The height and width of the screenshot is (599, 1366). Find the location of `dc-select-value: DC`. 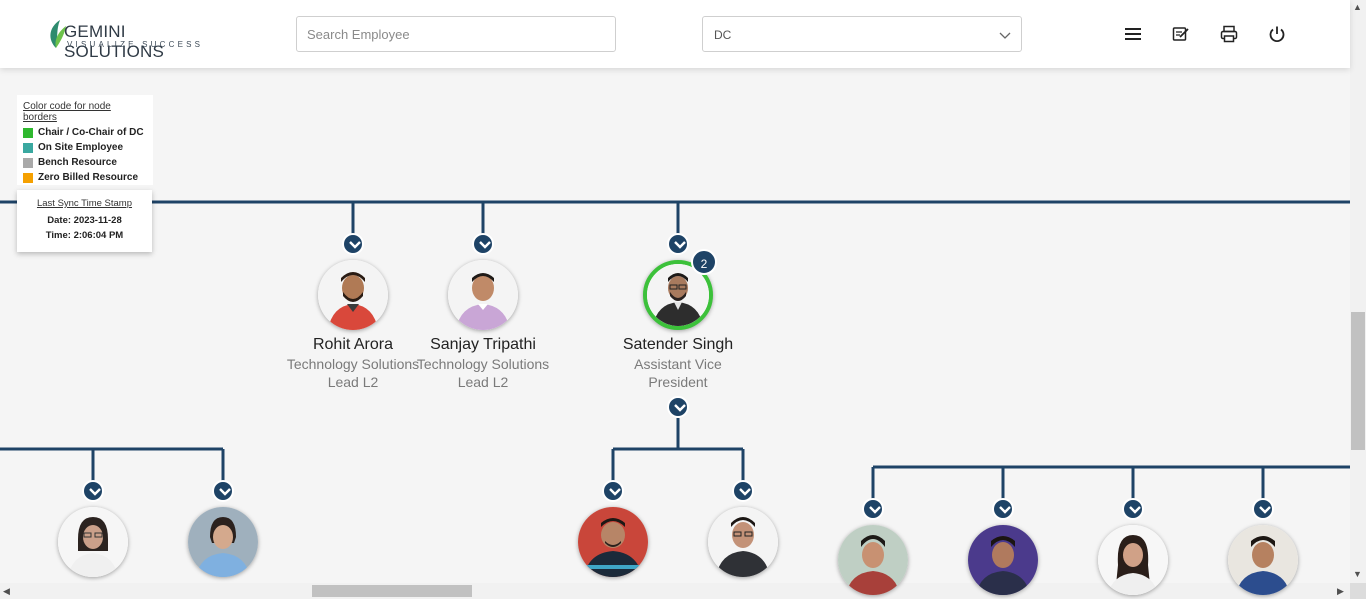

dc-select-value: DC is located at coordinates (723, 35).